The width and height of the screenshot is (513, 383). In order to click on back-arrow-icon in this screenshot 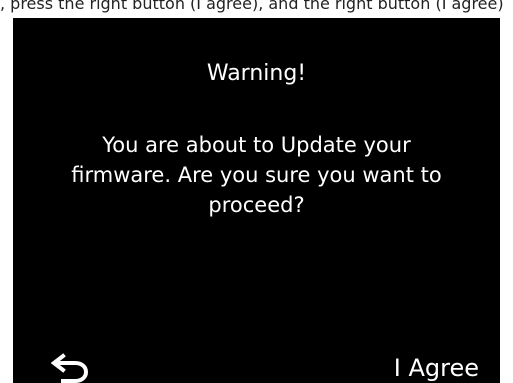, I will do `click(70, 368)`.